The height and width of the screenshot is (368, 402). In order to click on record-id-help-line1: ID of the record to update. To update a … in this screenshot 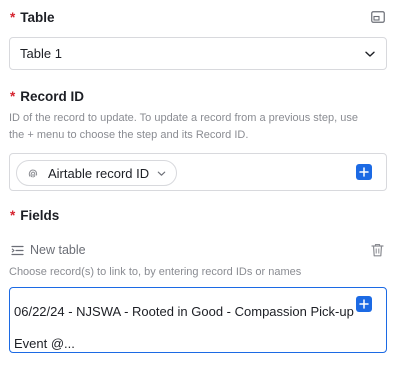, I will do `click(183, 118)`.